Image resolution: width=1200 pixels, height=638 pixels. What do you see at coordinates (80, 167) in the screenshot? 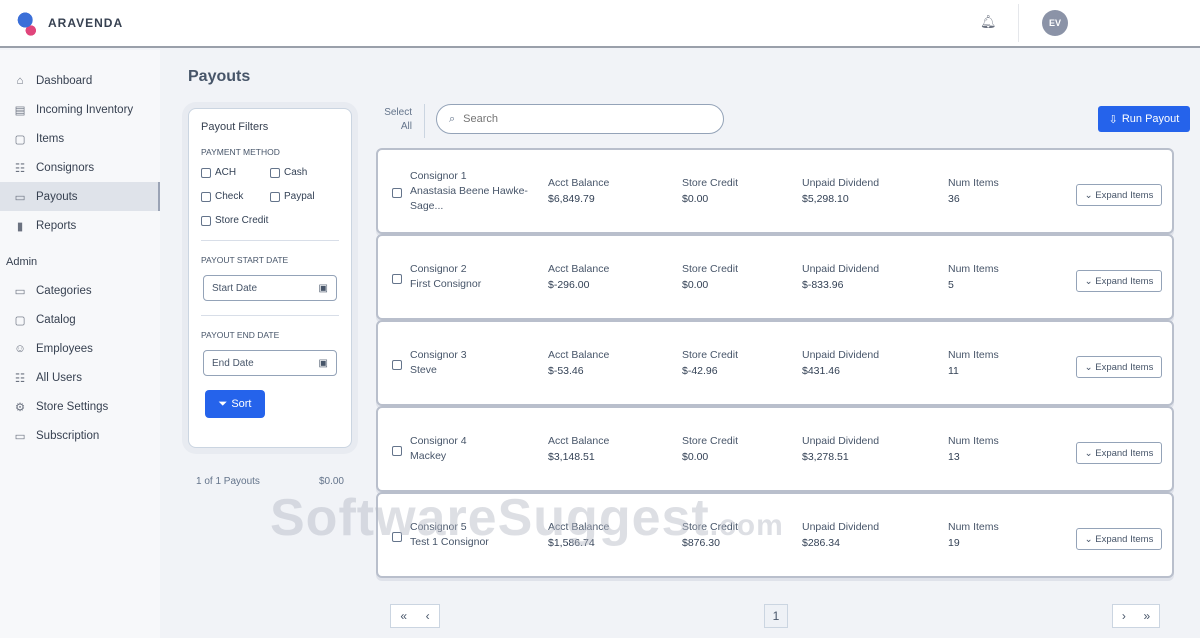
I see `sidebar-item-consignors: ☷ Consignors` at bounding box center [80, 167].